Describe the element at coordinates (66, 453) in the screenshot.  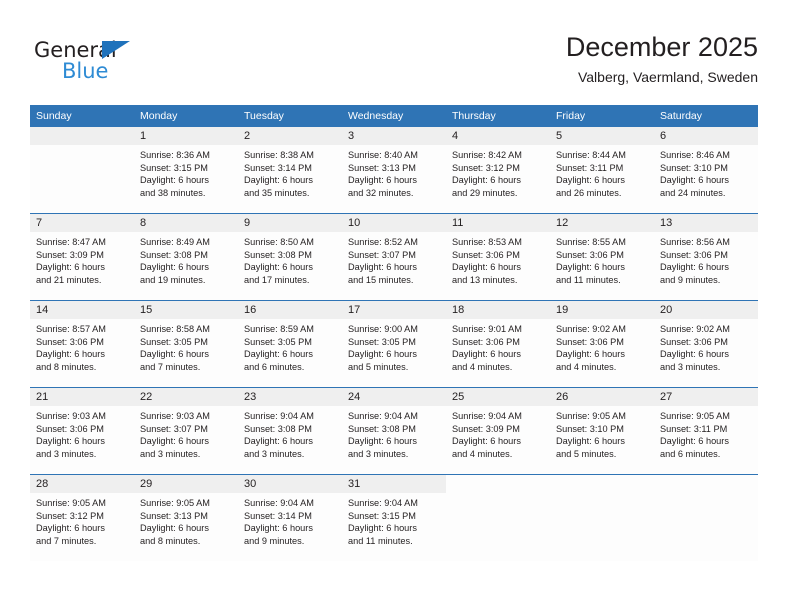
I see `daylight-duration-line2: and 3 minutes.` at that location.